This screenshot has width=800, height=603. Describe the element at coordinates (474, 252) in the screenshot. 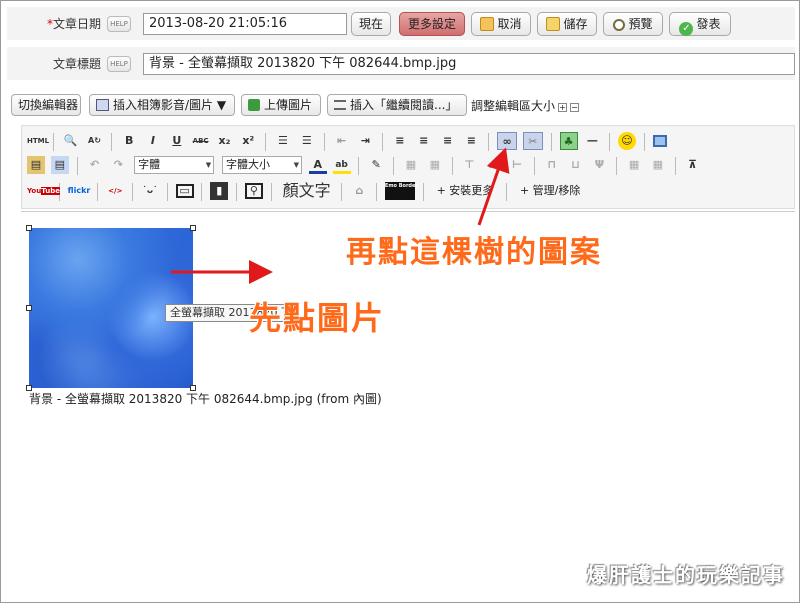

I see `annotation-step-2: 再點這棵樹的圖案` at that location.